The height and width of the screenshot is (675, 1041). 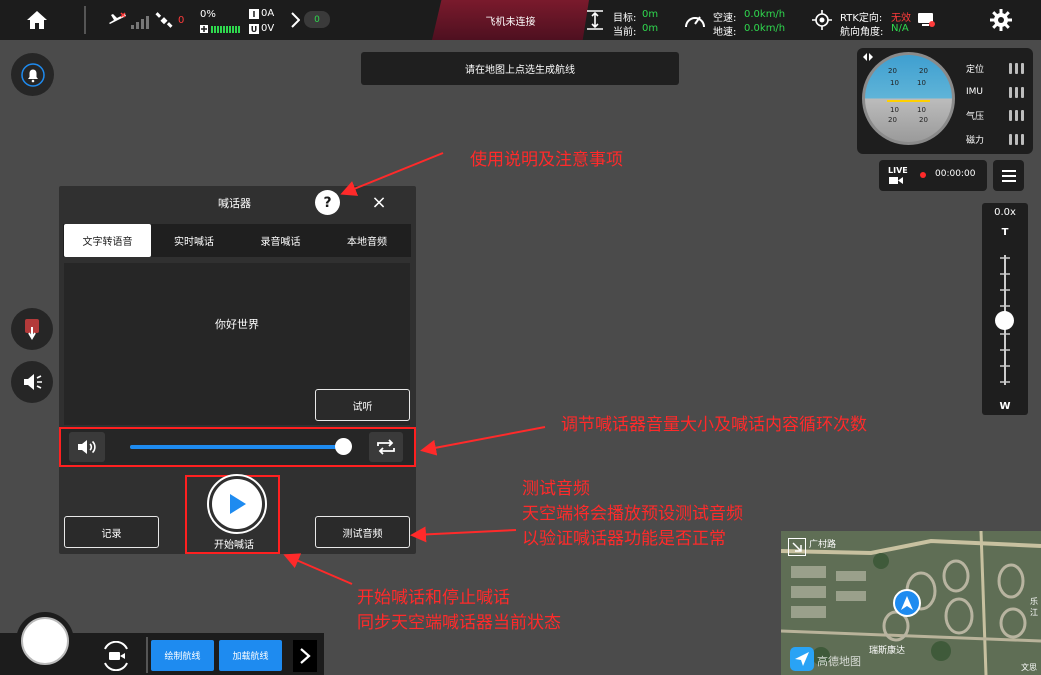 I want to click on recording-dot, so click(x=923, y=175).